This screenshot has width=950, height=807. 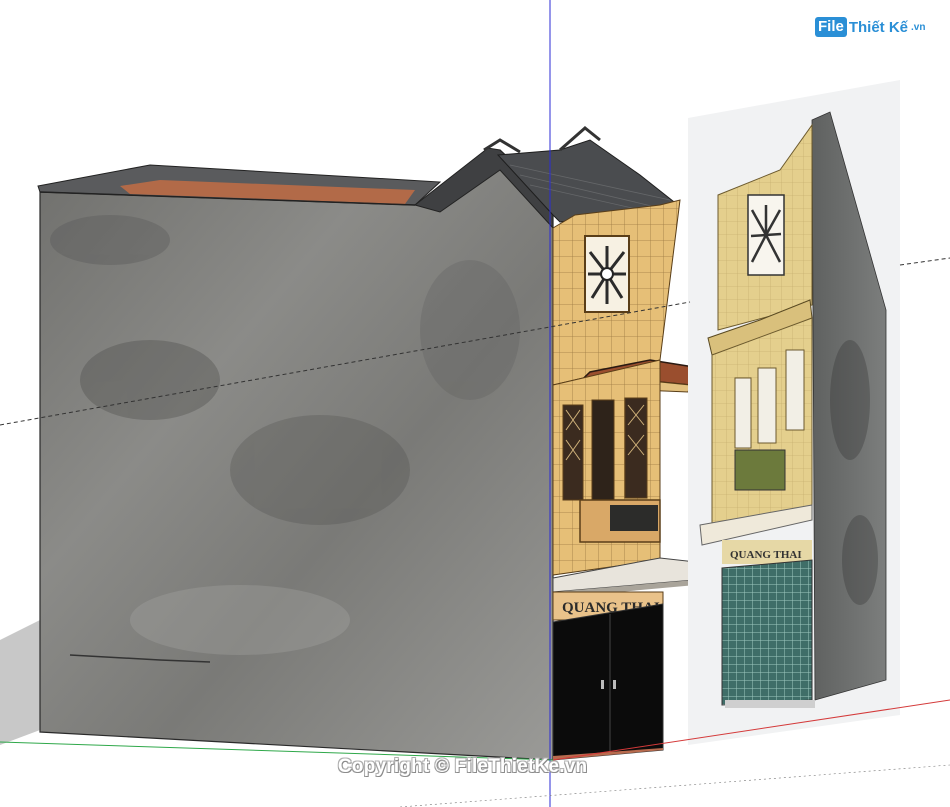 I want to click on filethietke-logo: File Thiết Kế .vn, so click(x=870, y=27).